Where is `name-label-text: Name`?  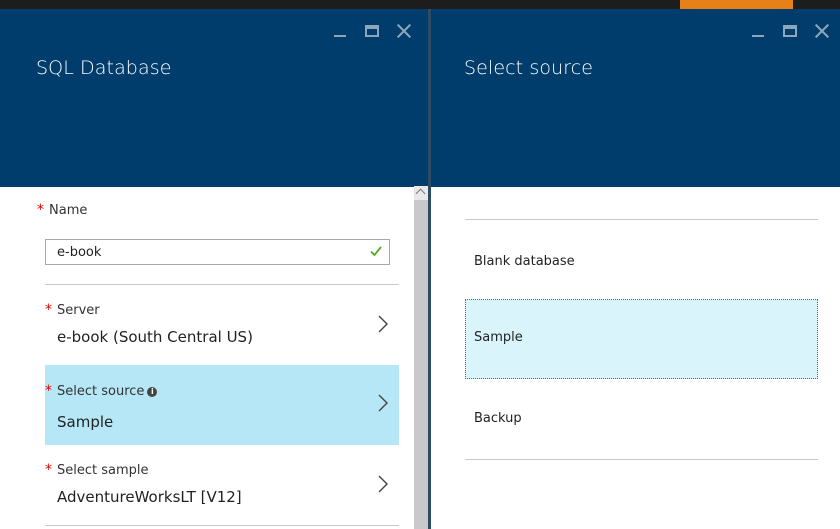
name-label-text: Name is located at coordinates (68, 210).